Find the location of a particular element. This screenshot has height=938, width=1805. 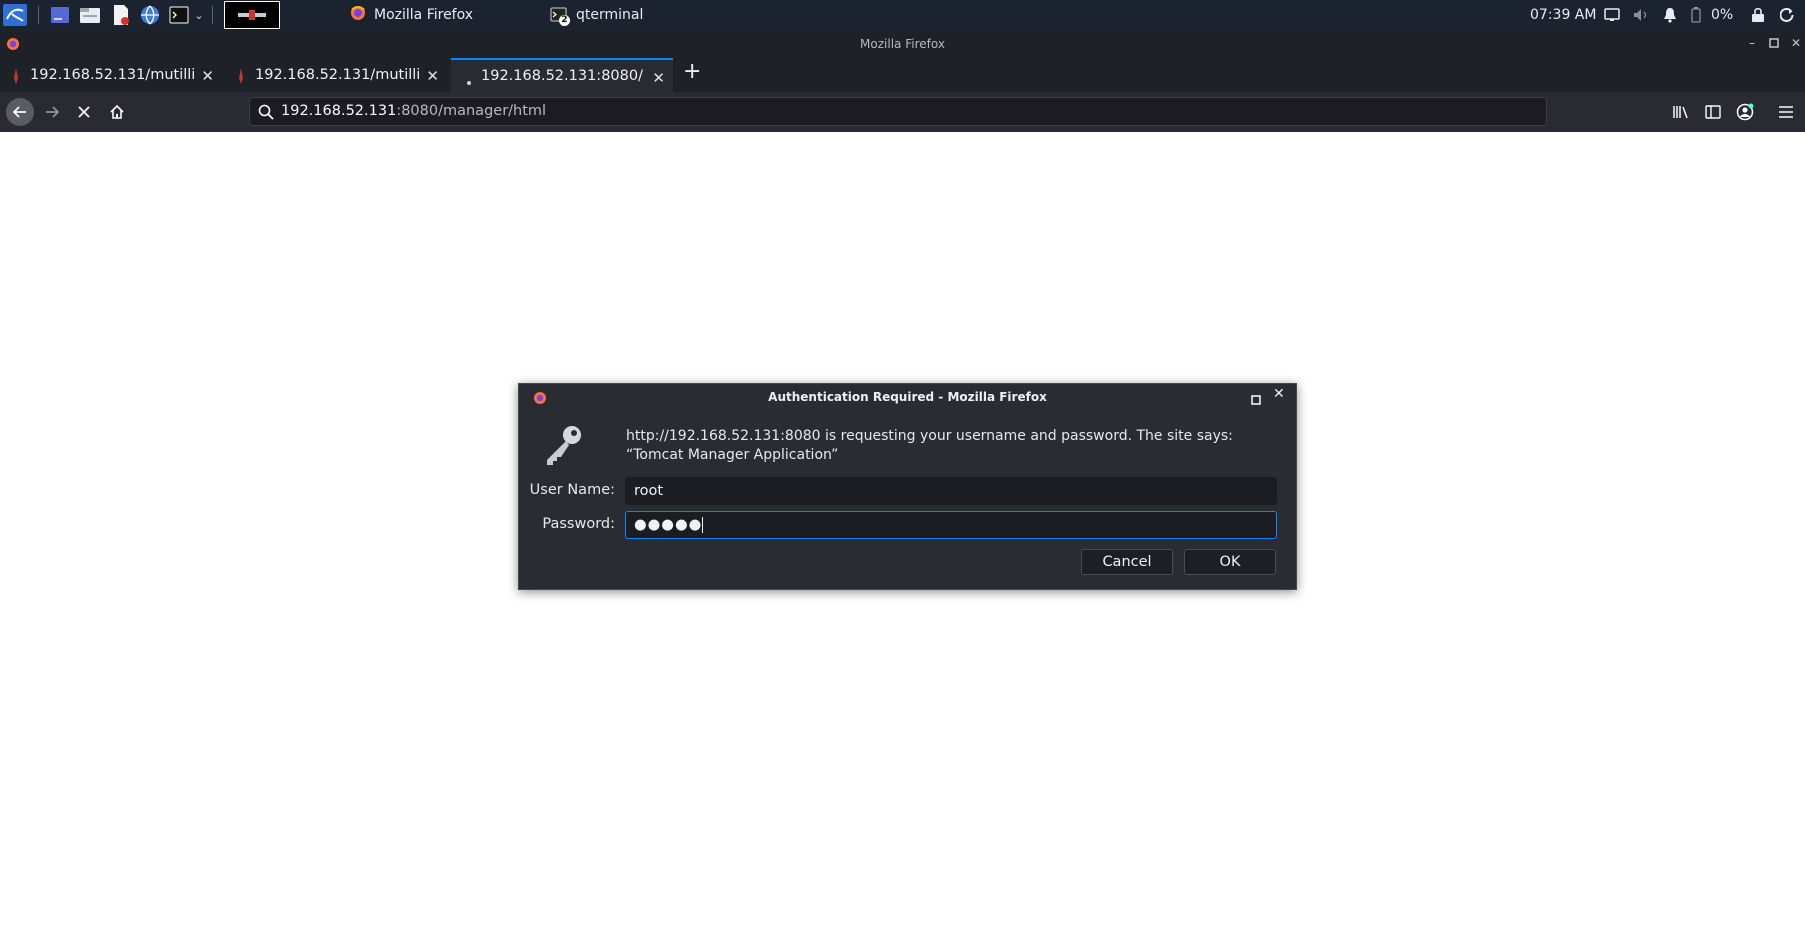

key-icon is located at coordinates (563, 447).